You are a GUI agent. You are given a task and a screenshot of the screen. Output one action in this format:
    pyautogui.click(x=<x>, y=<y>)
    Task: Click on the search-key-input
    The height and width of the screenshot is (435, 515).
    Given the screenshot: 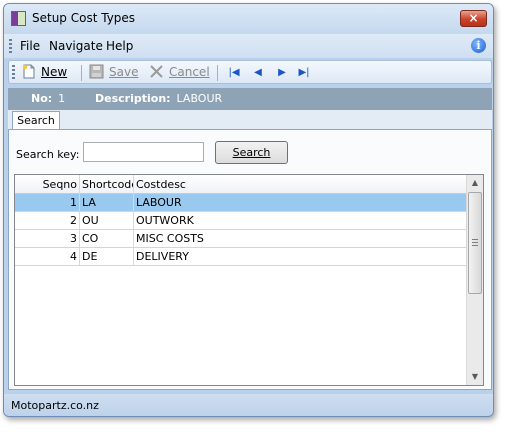 What is the action you would take?
    pyautogui.click(x=143, y=152)
    